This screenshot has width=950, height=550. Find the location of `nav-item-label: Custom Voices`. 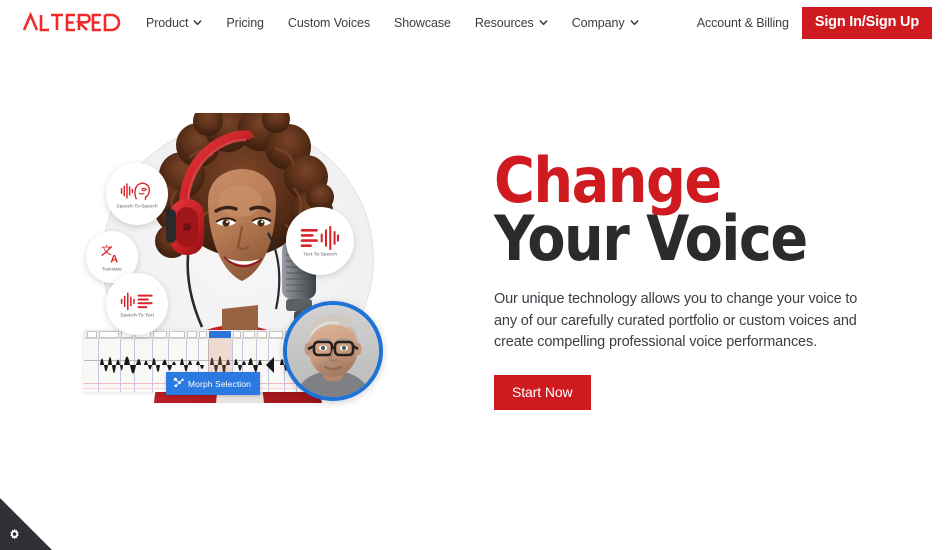

nav-item-label: Custom Voices is located at coordinates (328, 23).